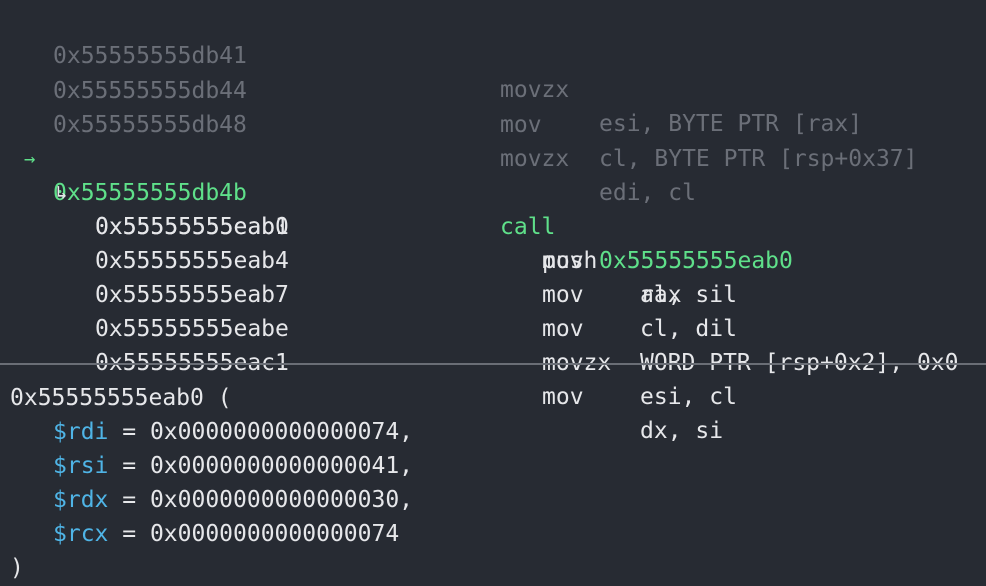 The width and height of the screenshot is (986, 586). What do you see at coordinates (81, 534) in the screenshot?
I see `register-name: $rcx` at bounding box center [81, 534].